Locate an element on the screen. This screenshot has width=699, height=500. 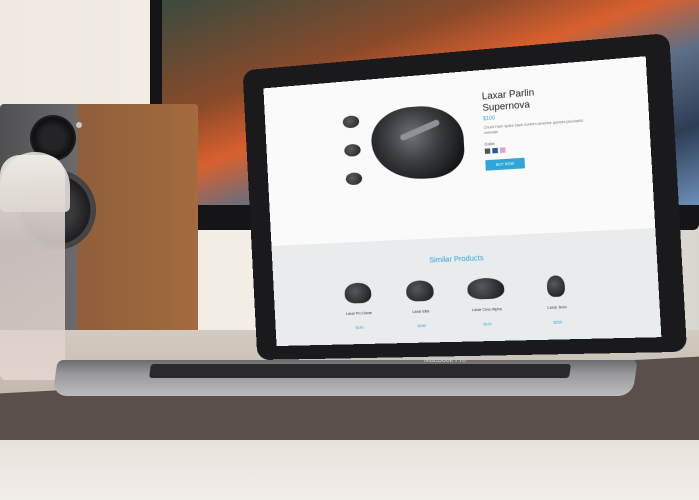
similar-product-card: Laxar Cuvu Alpha $190 is located at coordinates (486, 302).